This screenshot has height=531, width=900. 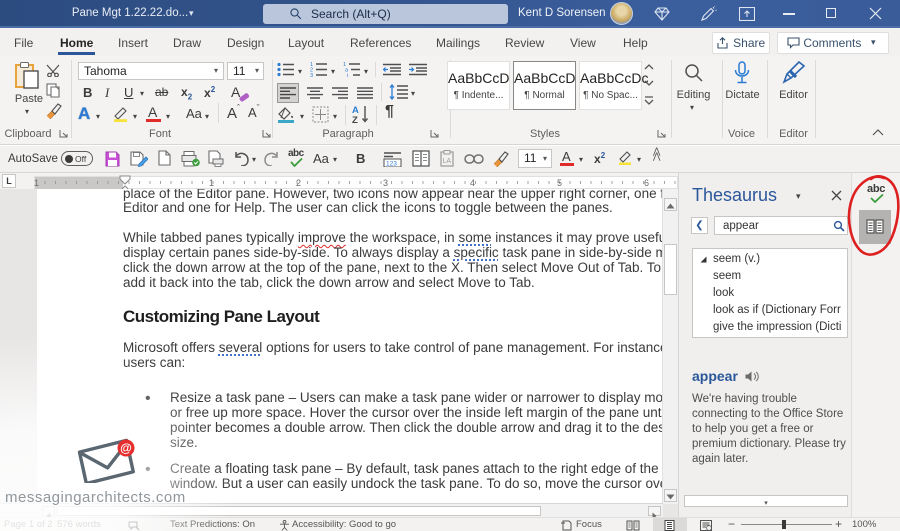 I want to click on svg-text: Z, so click(x=355, y=119).